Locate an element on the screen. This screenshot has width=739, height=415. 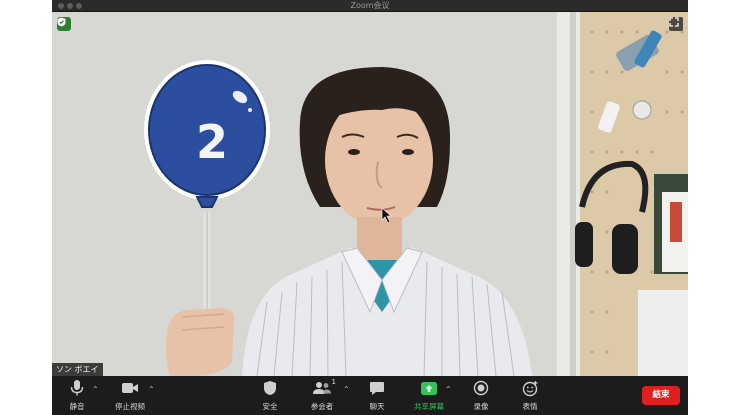
meeting-encryption-badge is located at coordinates (64, 24).